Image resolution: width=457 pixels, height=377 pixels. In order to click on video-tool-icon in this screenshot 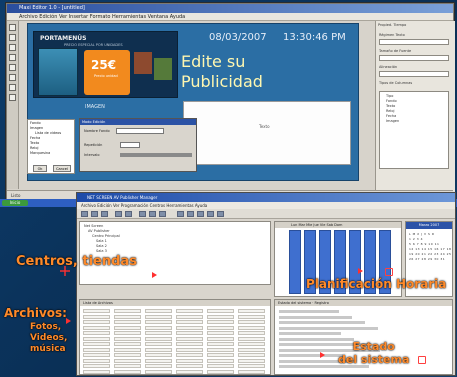, I will do `click(12, 77)`.